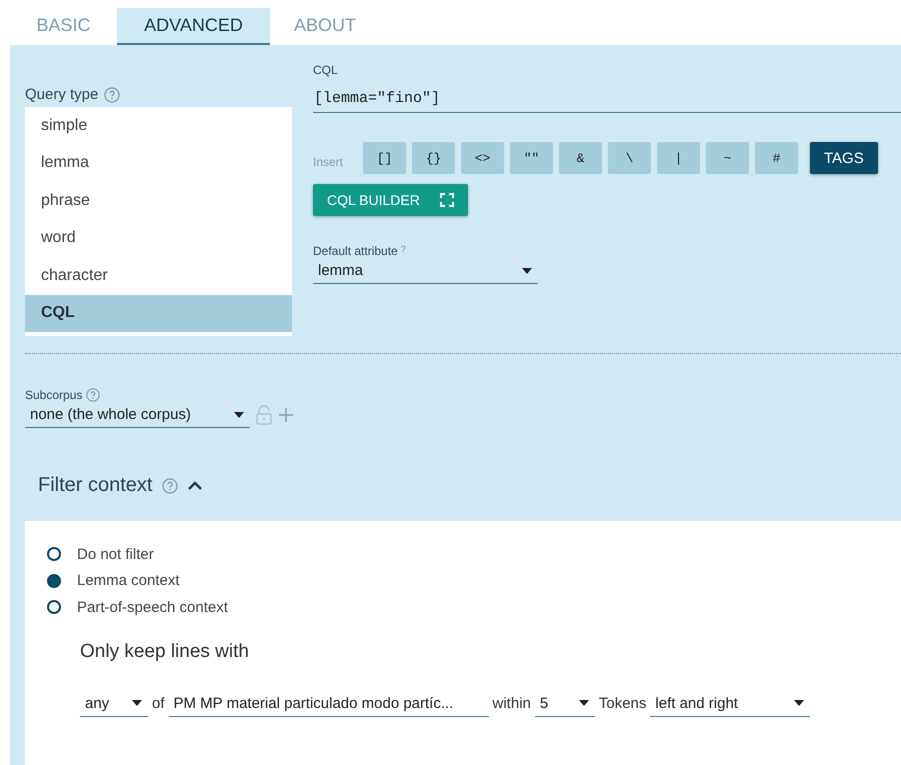 The height and width of the screenshot is (765, 901). What do you see at coordinates (433, 158) in the screenshot?
I see `insert-button: {}` at bounding box center [433, 158].